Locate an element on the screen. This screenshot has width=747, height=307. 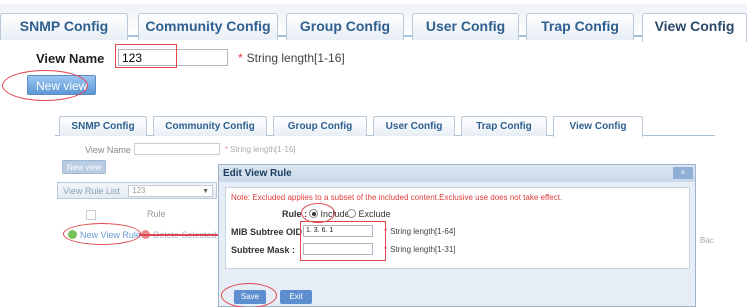
select-all-checkbox is located at coordinates (91, 215).